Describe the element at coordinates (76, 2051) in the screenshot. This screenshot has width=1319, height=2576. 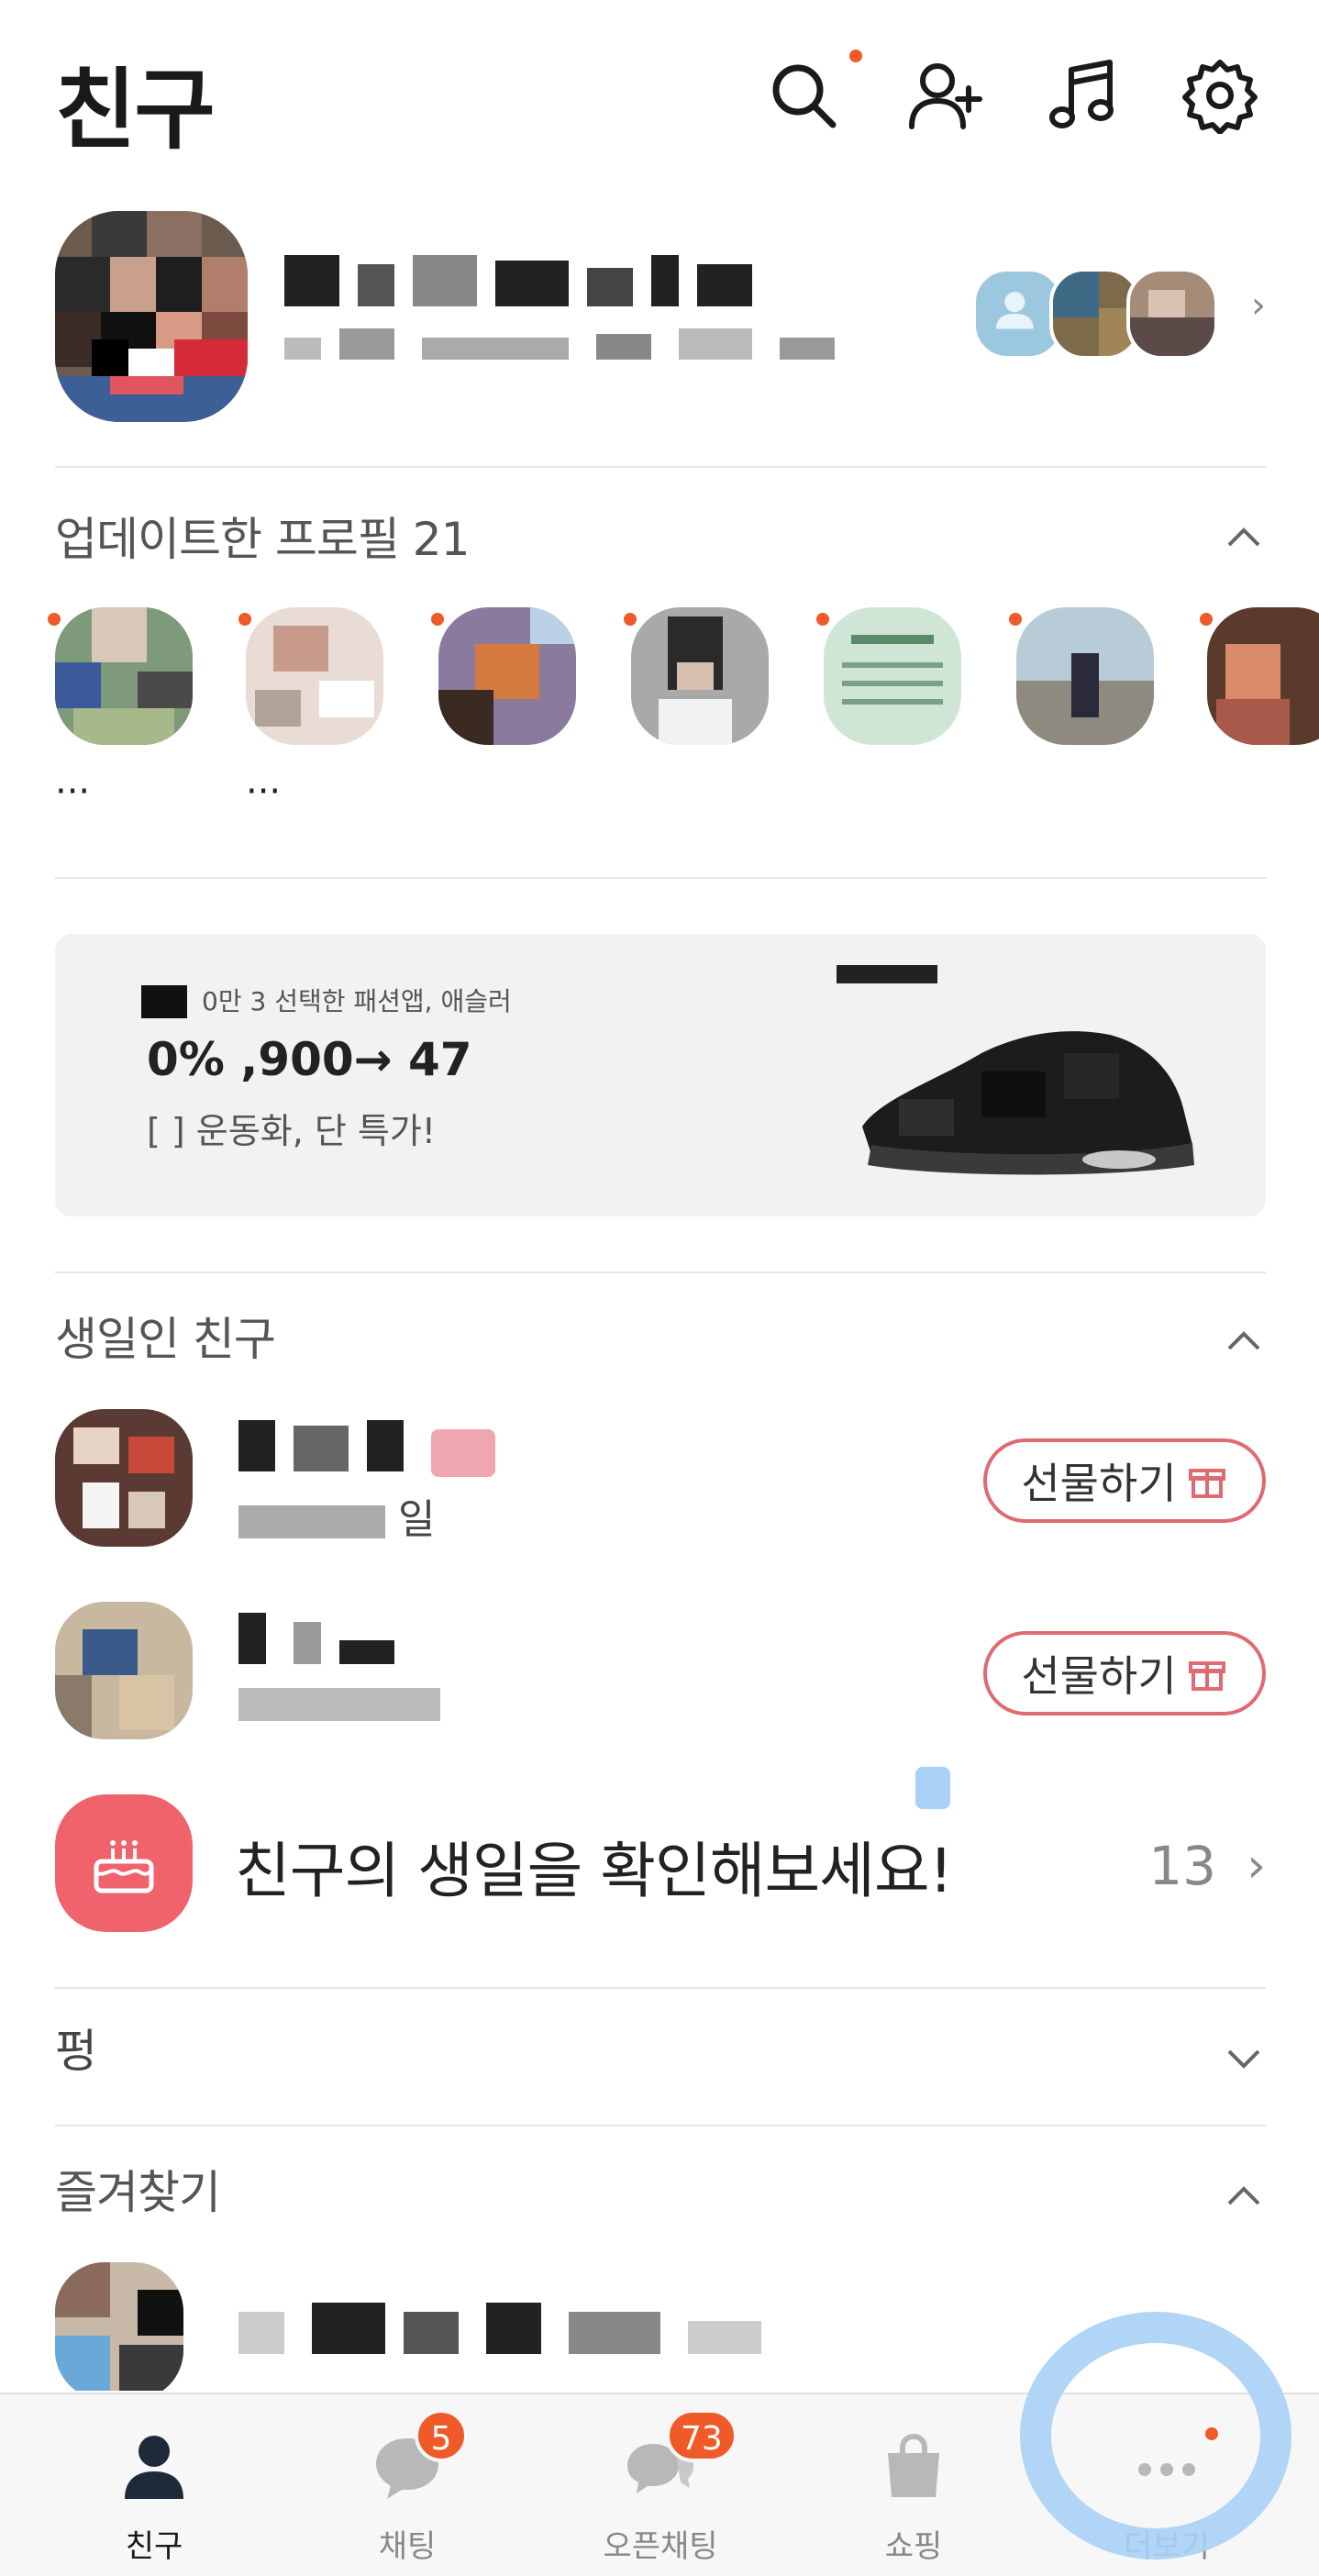
I see `pung-title: 펑` at that location.